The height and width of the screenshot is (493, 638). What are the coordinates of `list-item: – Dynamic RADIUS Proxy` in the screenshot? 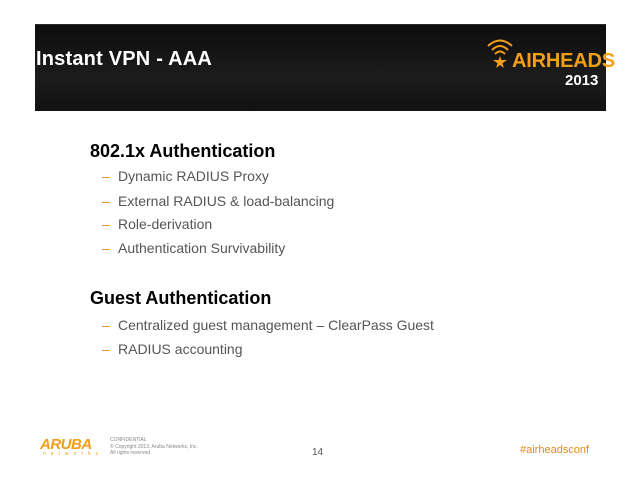 It's located at (185, 176).